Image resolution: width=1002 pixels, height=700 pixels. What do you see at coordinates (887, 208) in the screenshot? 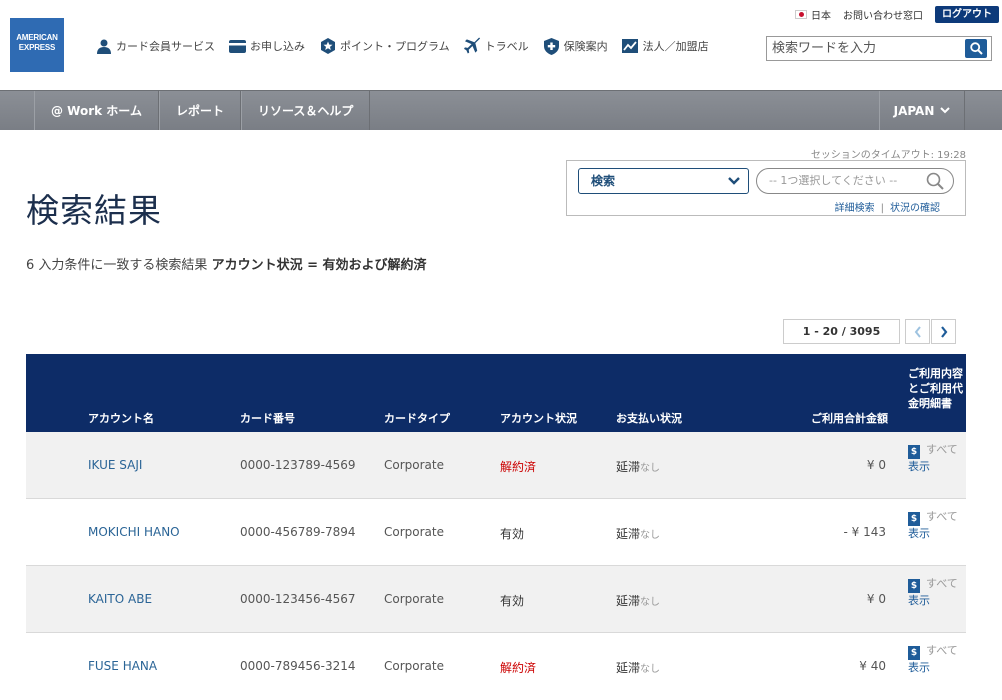
I see `search-links: 詳細検索 | 状況の確認` at bounding box center [887, 208].